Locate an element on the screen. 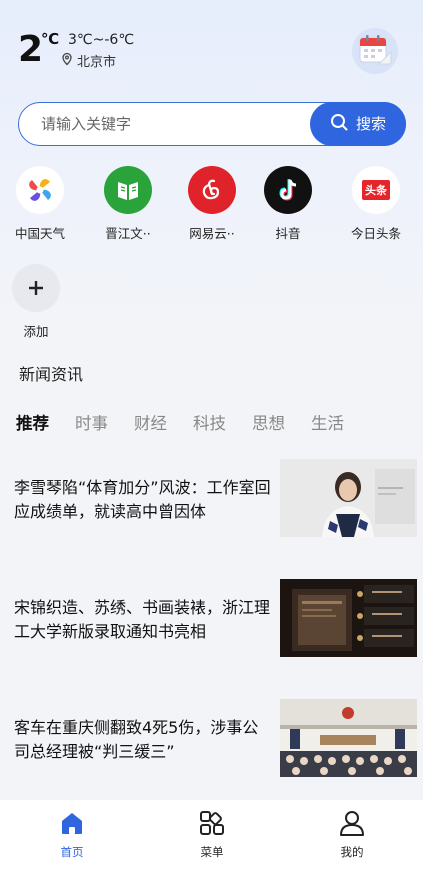  news-section-title: 新闻资讯 is located at coordinates (51, 374).